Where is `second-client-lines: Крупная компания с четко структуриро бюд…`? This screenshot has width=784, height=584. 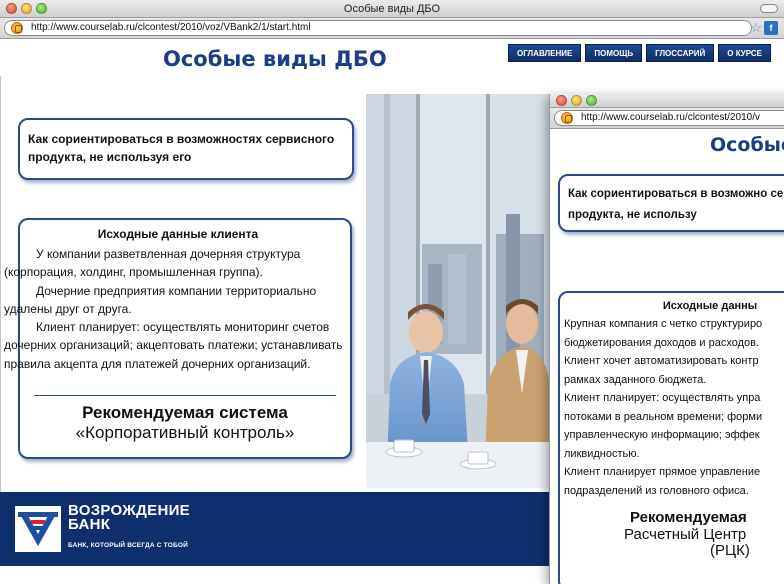
second-client-lines: Крупная компания с четко структуриро бюд… is located at coordinates (674, 407).